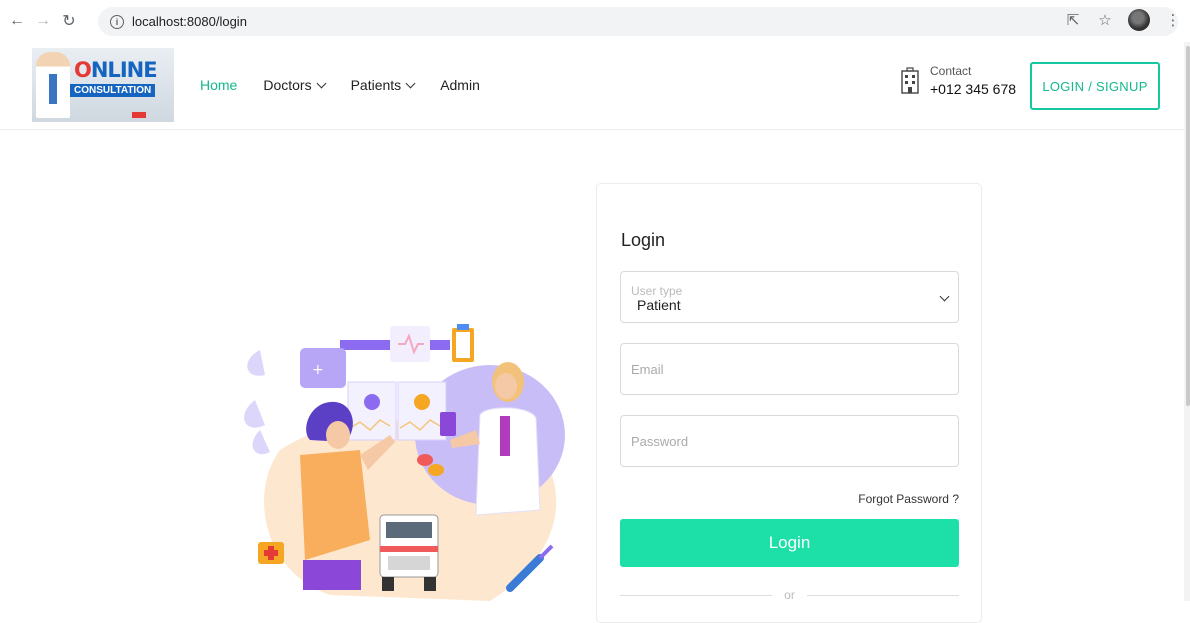 The height and width of the screenshot is (623, 1190). What do you see at coordinates (659, 305) in the screenshot?
I see `user-type-value: Patient` at bounding box center [659, 305].